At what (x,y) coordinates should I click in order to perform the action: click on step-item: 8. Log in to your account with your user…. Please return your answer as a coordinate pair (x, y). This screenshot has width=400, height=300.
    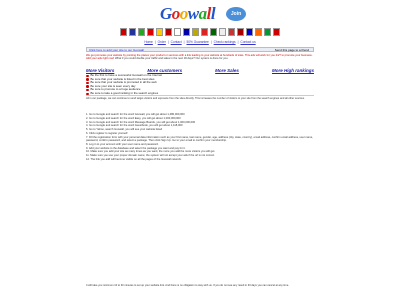
    Looking at the image, I should click on (122, 144).